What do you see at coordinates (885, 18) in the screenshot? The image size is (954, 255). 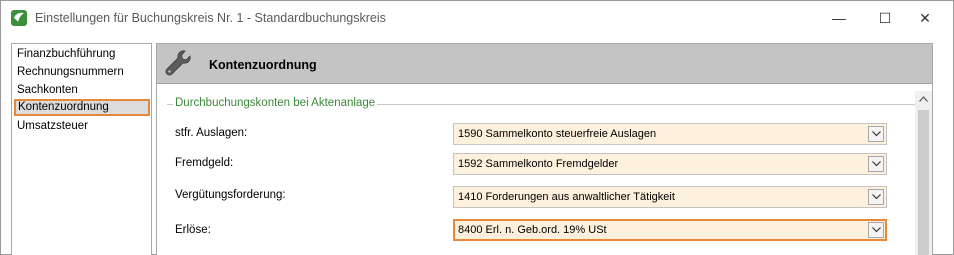 I see `maximize-button: ☐` at bounding box center [885, 18].